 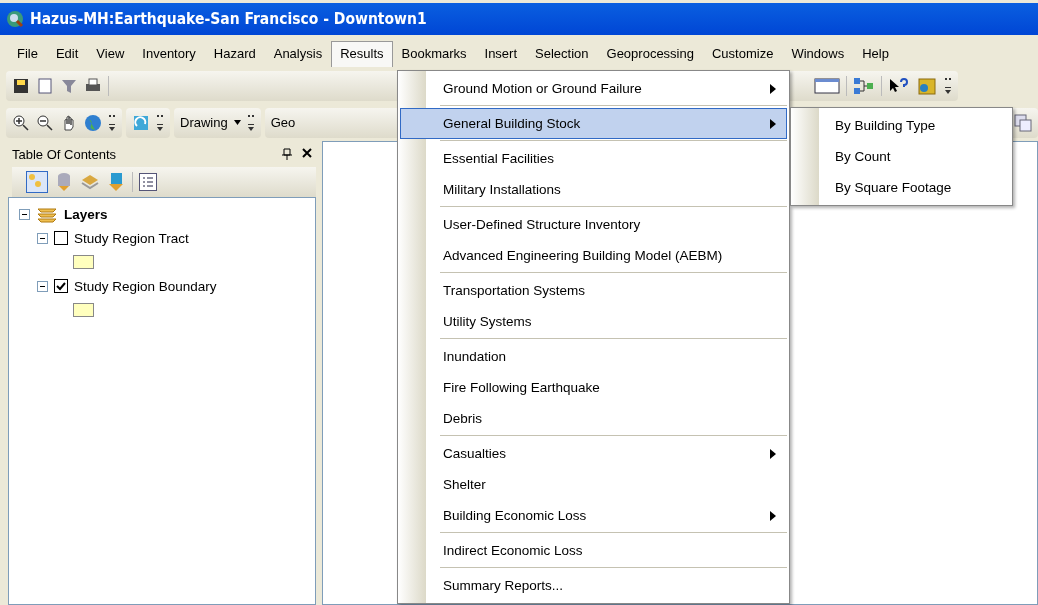 I want to click on menu-entry: Debris, so click(x=593, y=418).